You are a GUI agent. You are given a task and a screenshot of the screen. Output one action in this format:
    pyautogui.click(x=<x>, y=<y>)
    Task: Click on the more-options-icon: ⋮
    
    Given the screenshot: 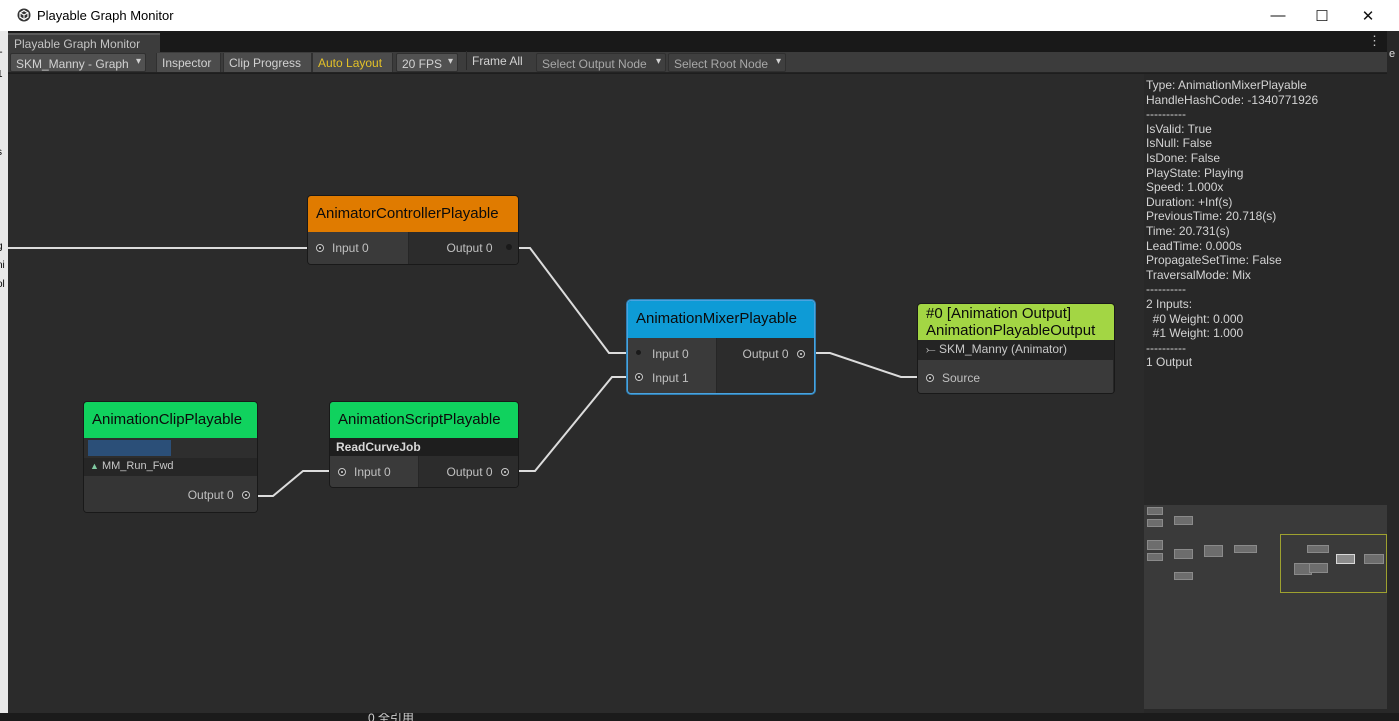 What is the action you would take?
    pyautogui.click(x=1374, y=41)
    